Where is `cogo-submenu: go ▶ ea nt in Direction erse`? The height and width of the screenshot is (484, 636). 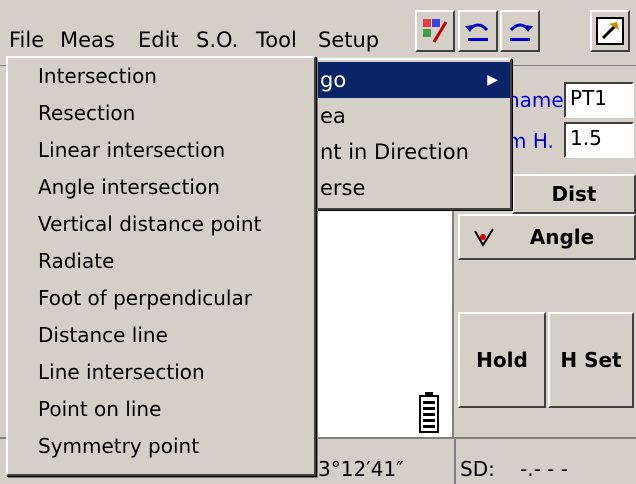 cogo-submenu: go ▶ ea nt in Direction erse is located at coordinates (401, 134).